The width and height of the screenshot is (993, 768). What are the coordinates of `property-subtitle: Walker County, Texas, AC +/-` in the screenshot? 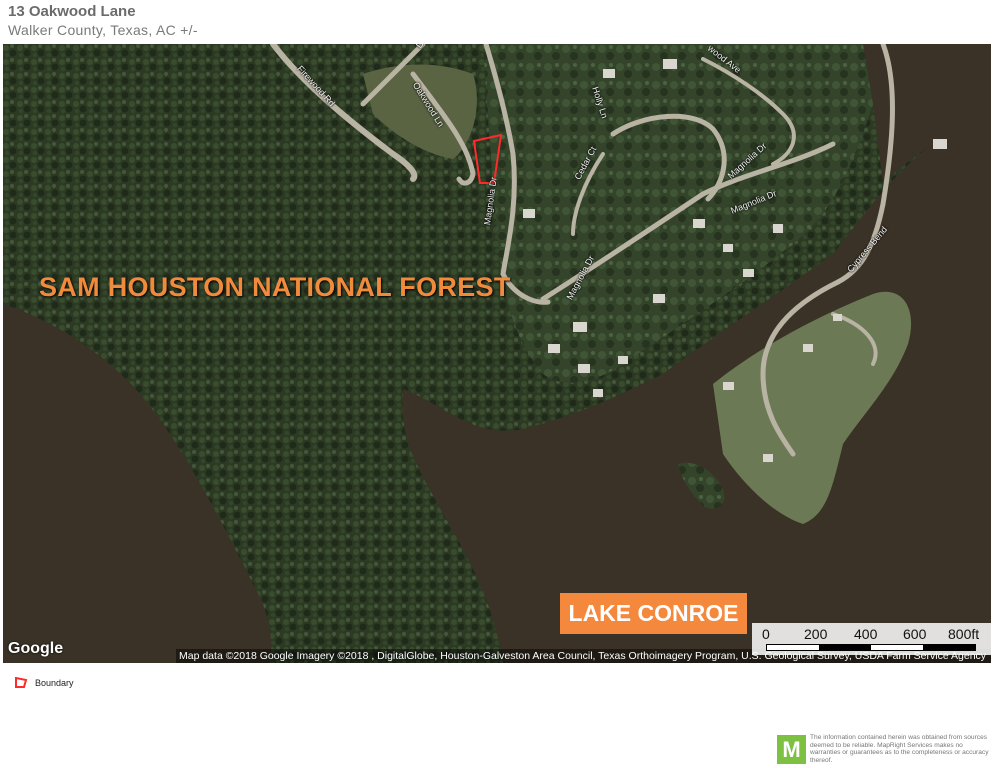 It's located at (103, 30).